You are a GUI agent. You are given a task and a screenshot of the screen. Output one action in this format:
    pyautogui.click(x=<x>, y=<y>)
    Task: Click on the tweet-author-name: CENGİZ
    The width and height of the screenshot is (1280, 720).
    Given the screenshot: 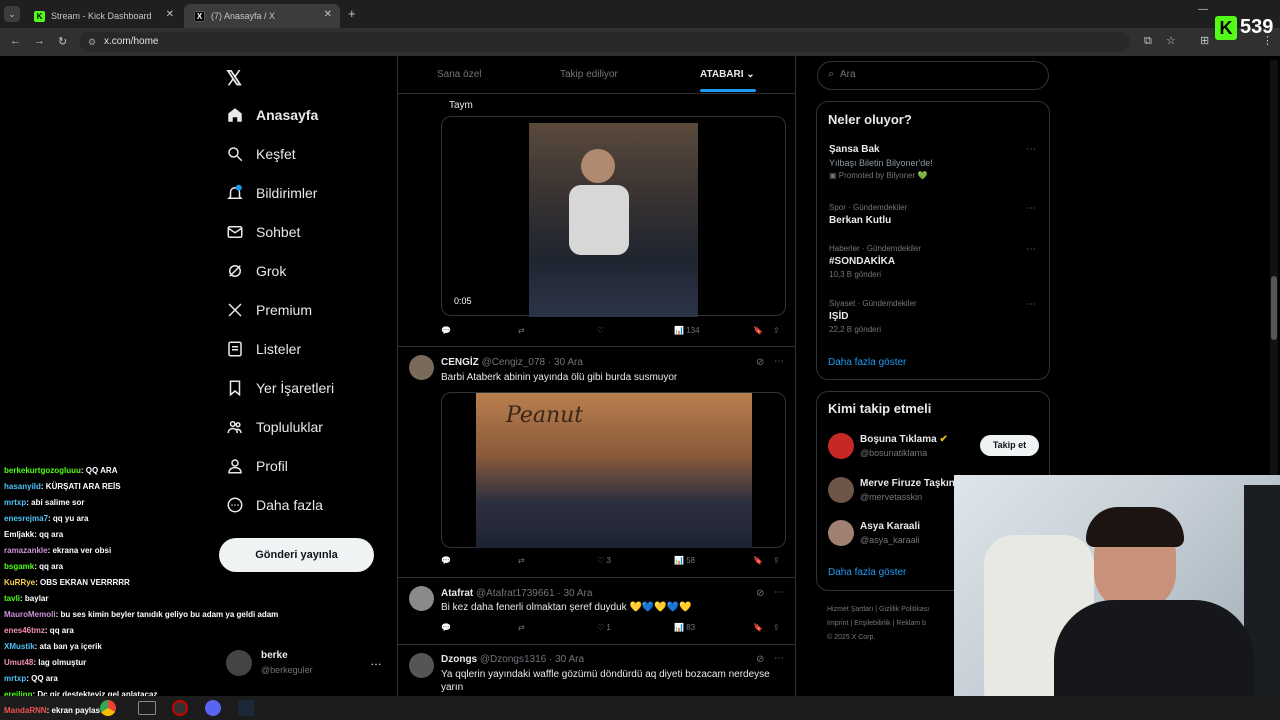 What is the action you would take?
    pyautogui.click(x=460, y=362)
    